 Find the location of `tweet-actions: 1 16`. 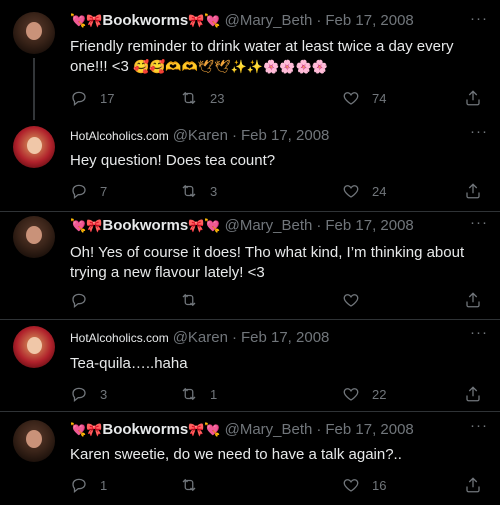

tweet-actions: 1 16 is located at coordinates (280, 486).